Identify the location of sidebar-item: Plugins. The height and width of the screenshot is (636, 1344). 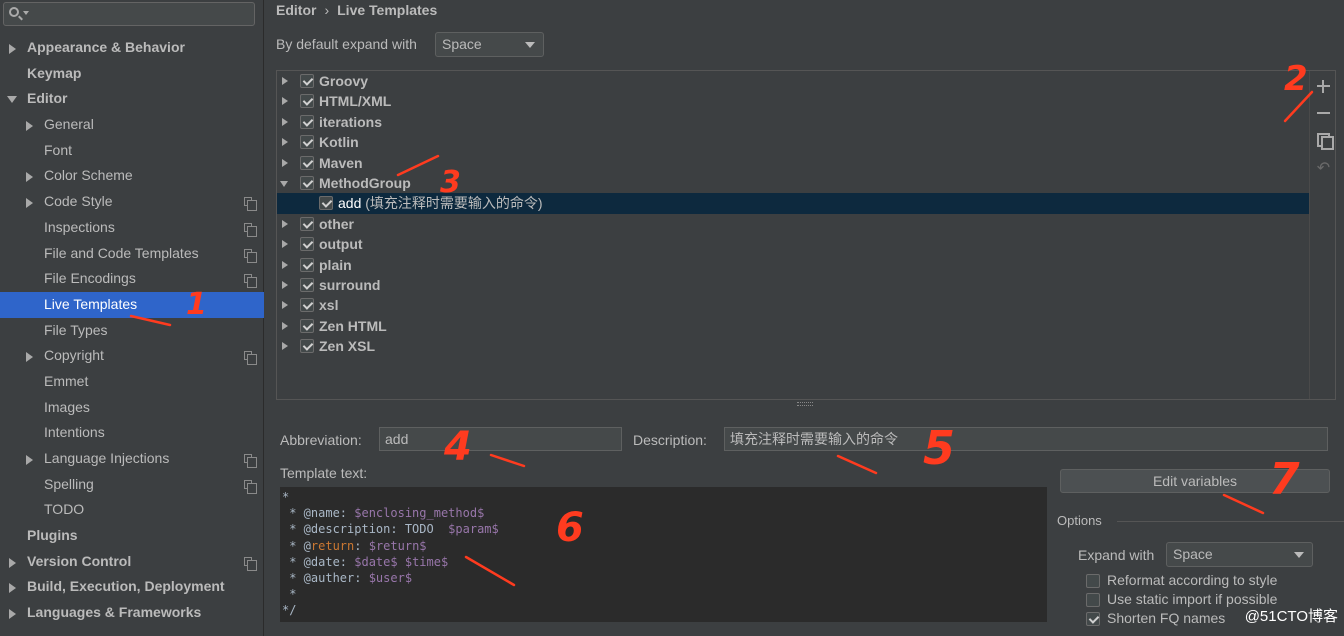
(132, 536).